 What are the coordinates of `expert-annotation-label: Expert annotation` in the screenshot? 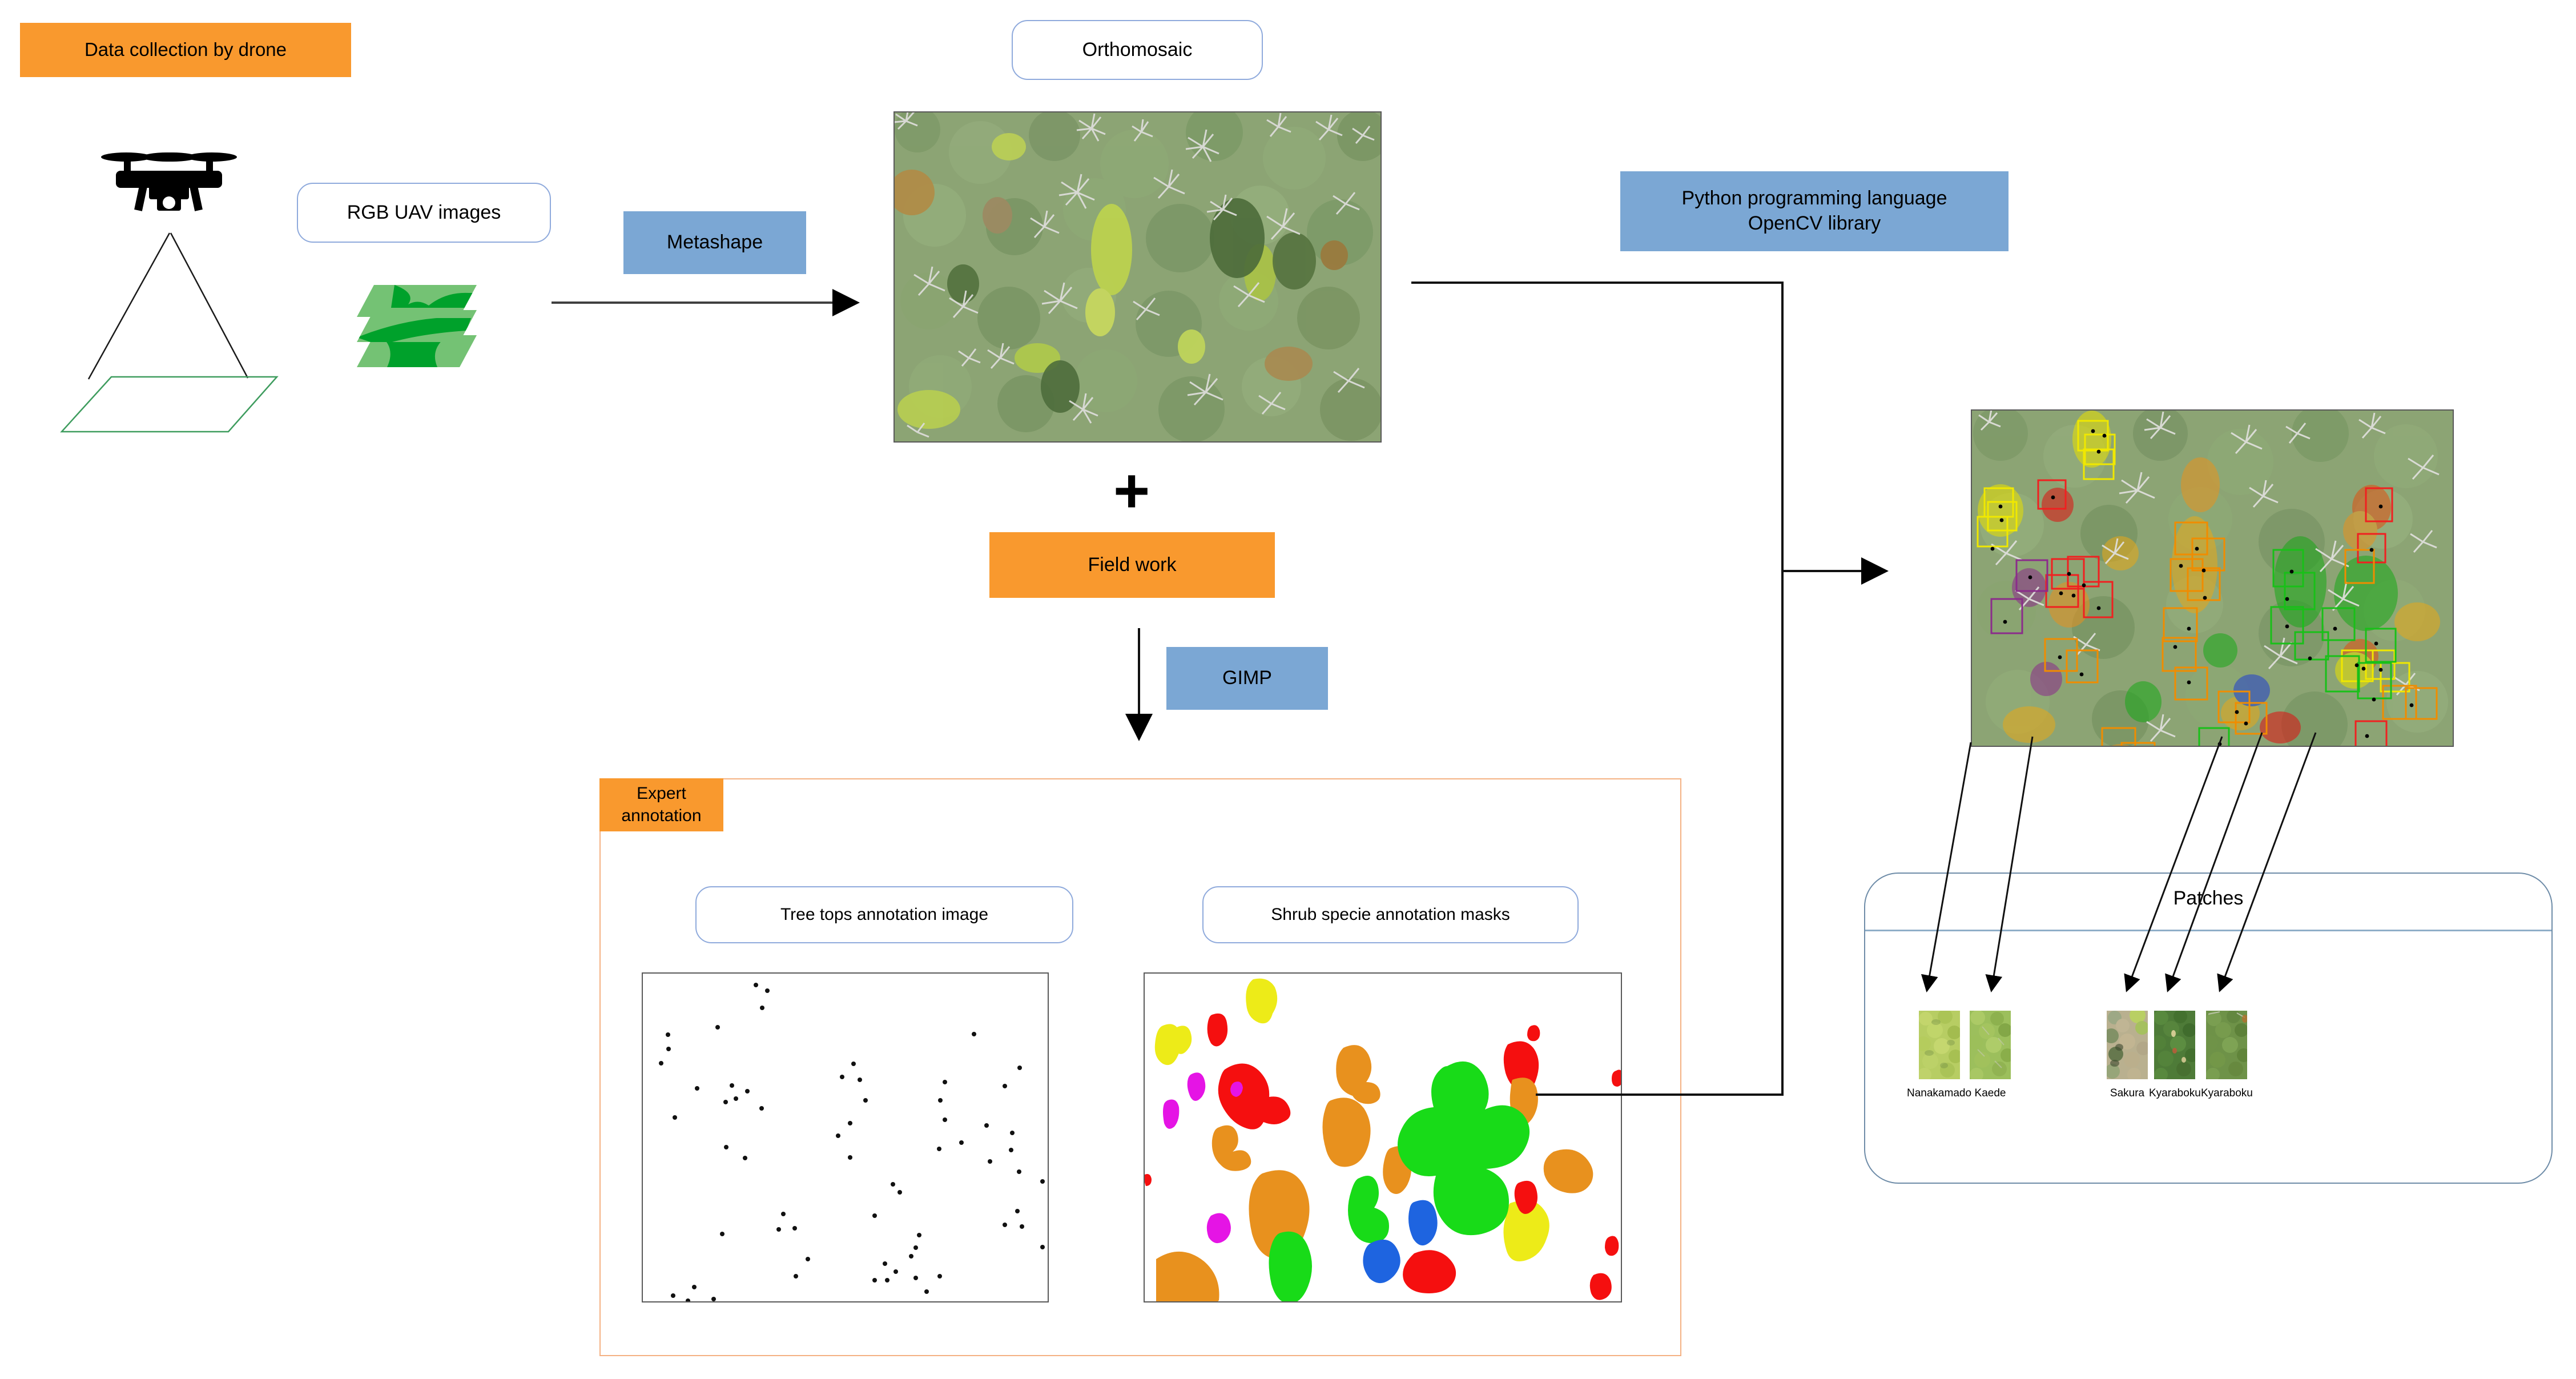 It's located at (661, 804).